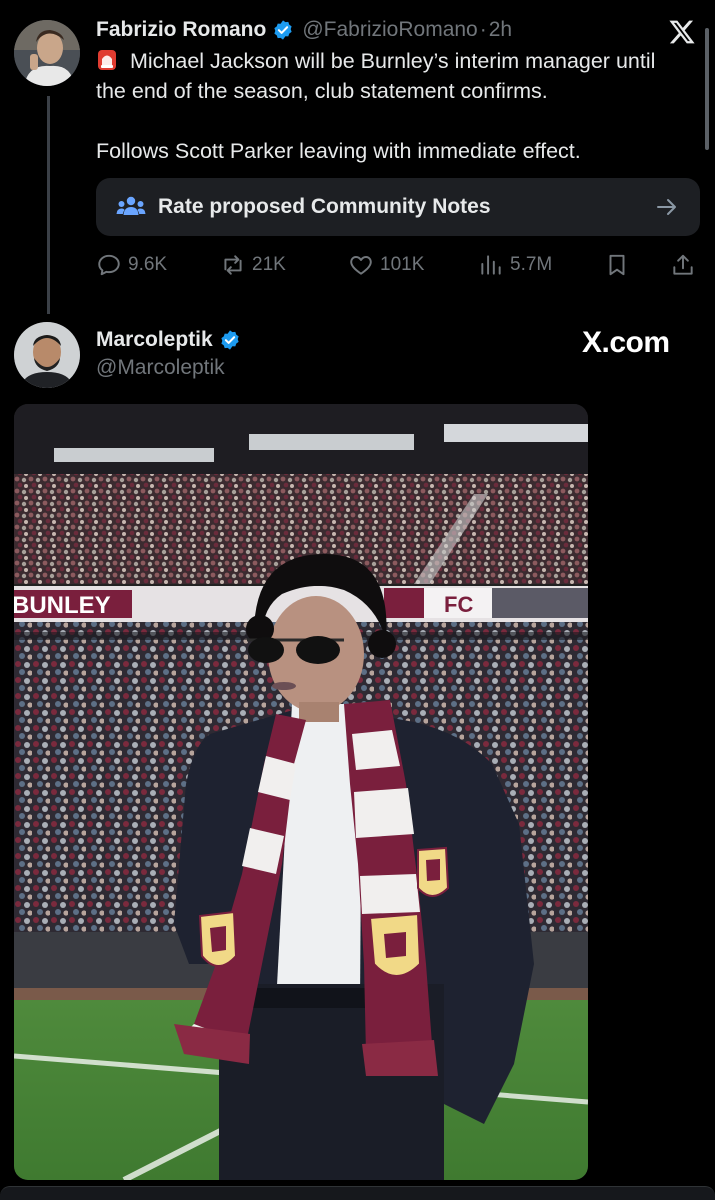 The width and height of the screenshot is (715, 1200). I want to click on heart-icon, so click(361, 265).